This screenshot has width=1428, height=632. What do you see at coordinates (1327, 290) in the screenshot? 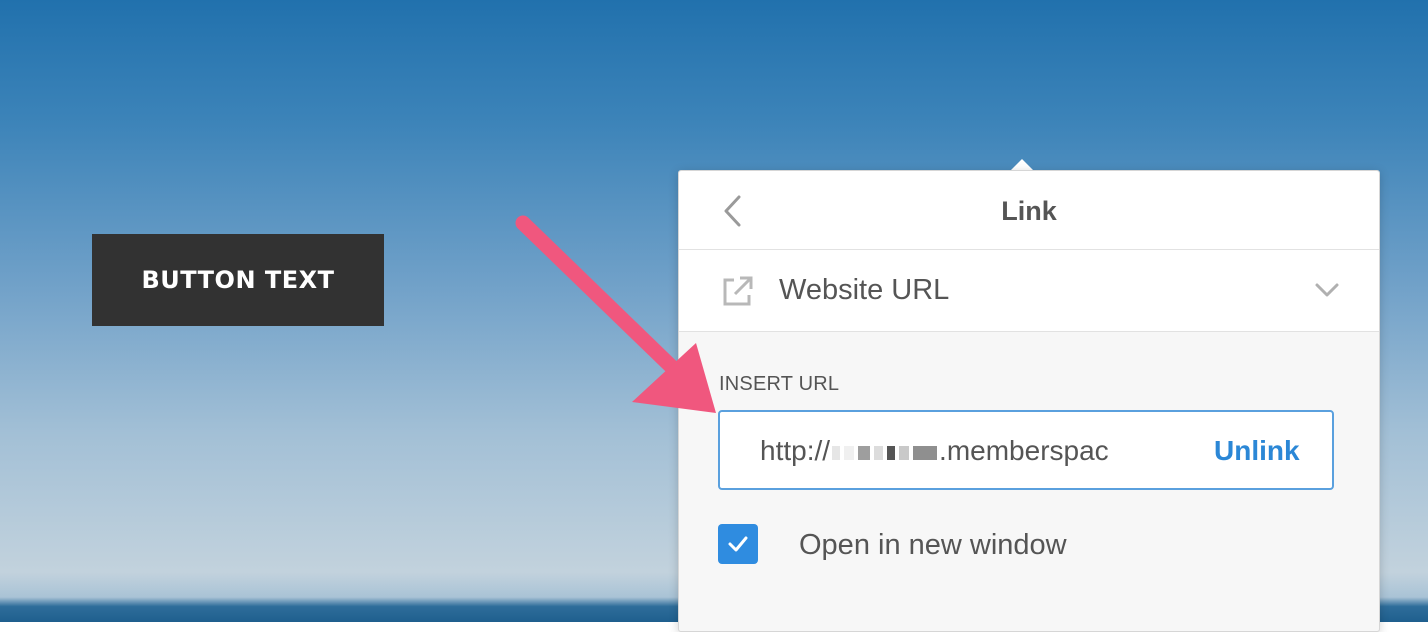
I see `chevron-down-icon` at bounding box center [1327, 290].